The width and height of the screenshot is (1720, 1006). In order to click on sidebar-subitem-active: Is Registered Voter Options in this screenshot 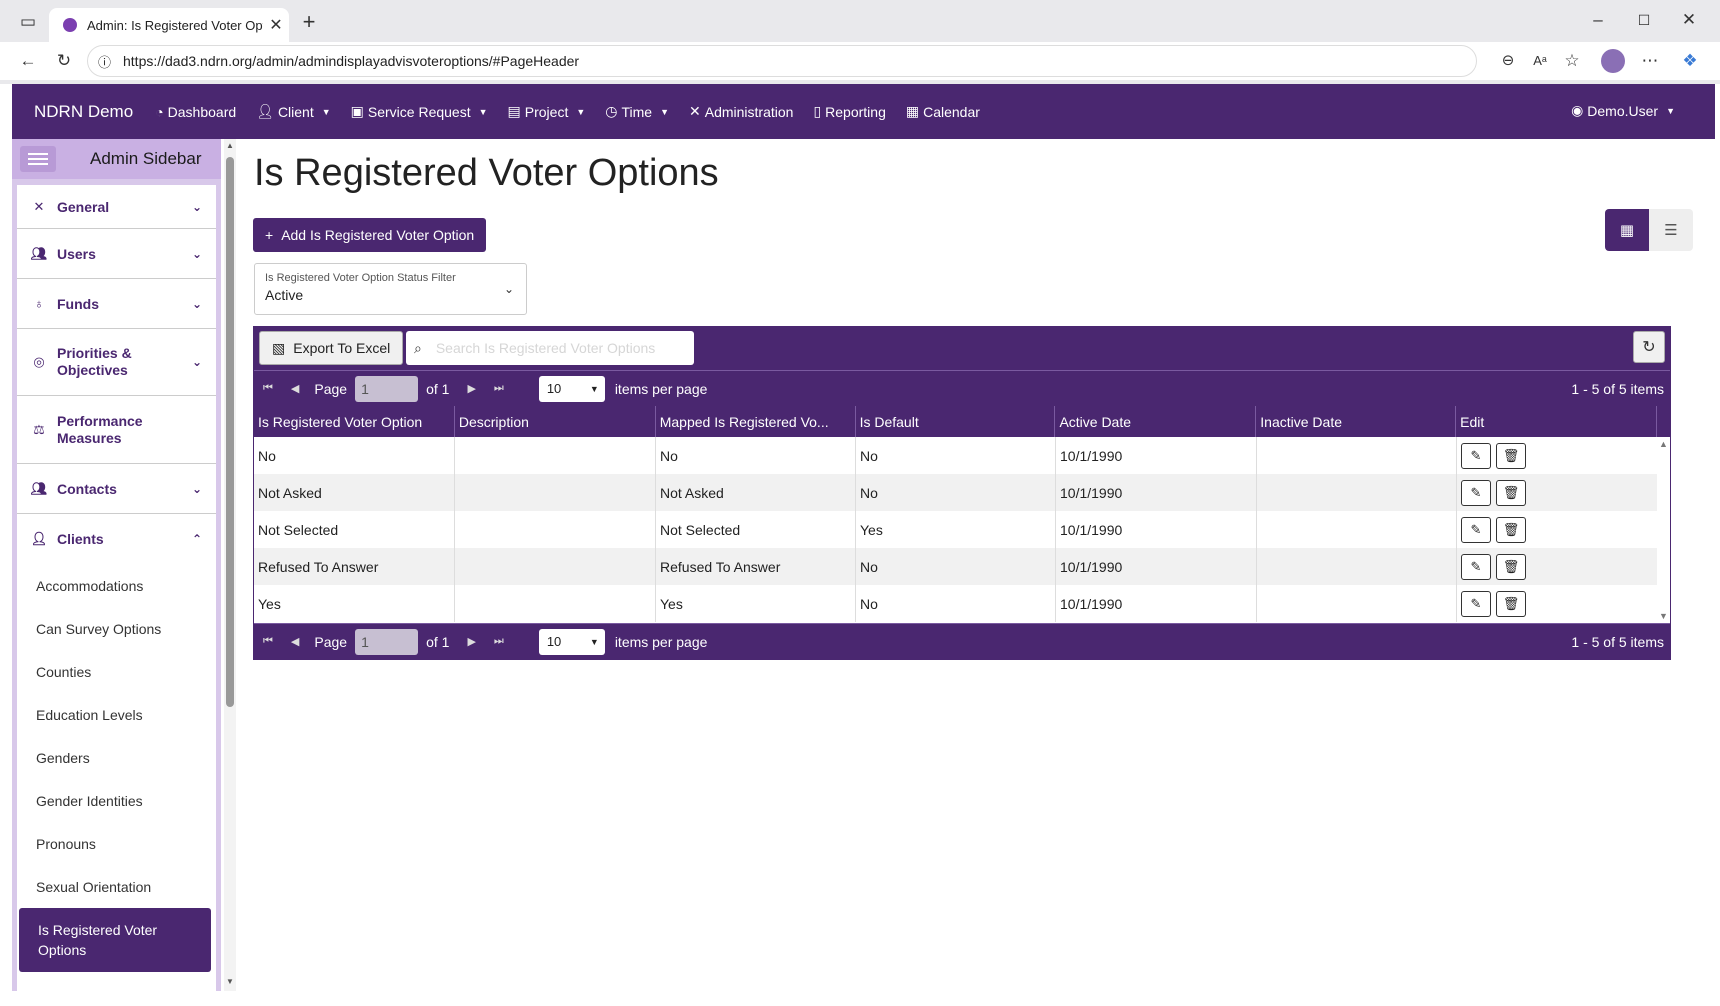, I will do `click(115, 940)`.